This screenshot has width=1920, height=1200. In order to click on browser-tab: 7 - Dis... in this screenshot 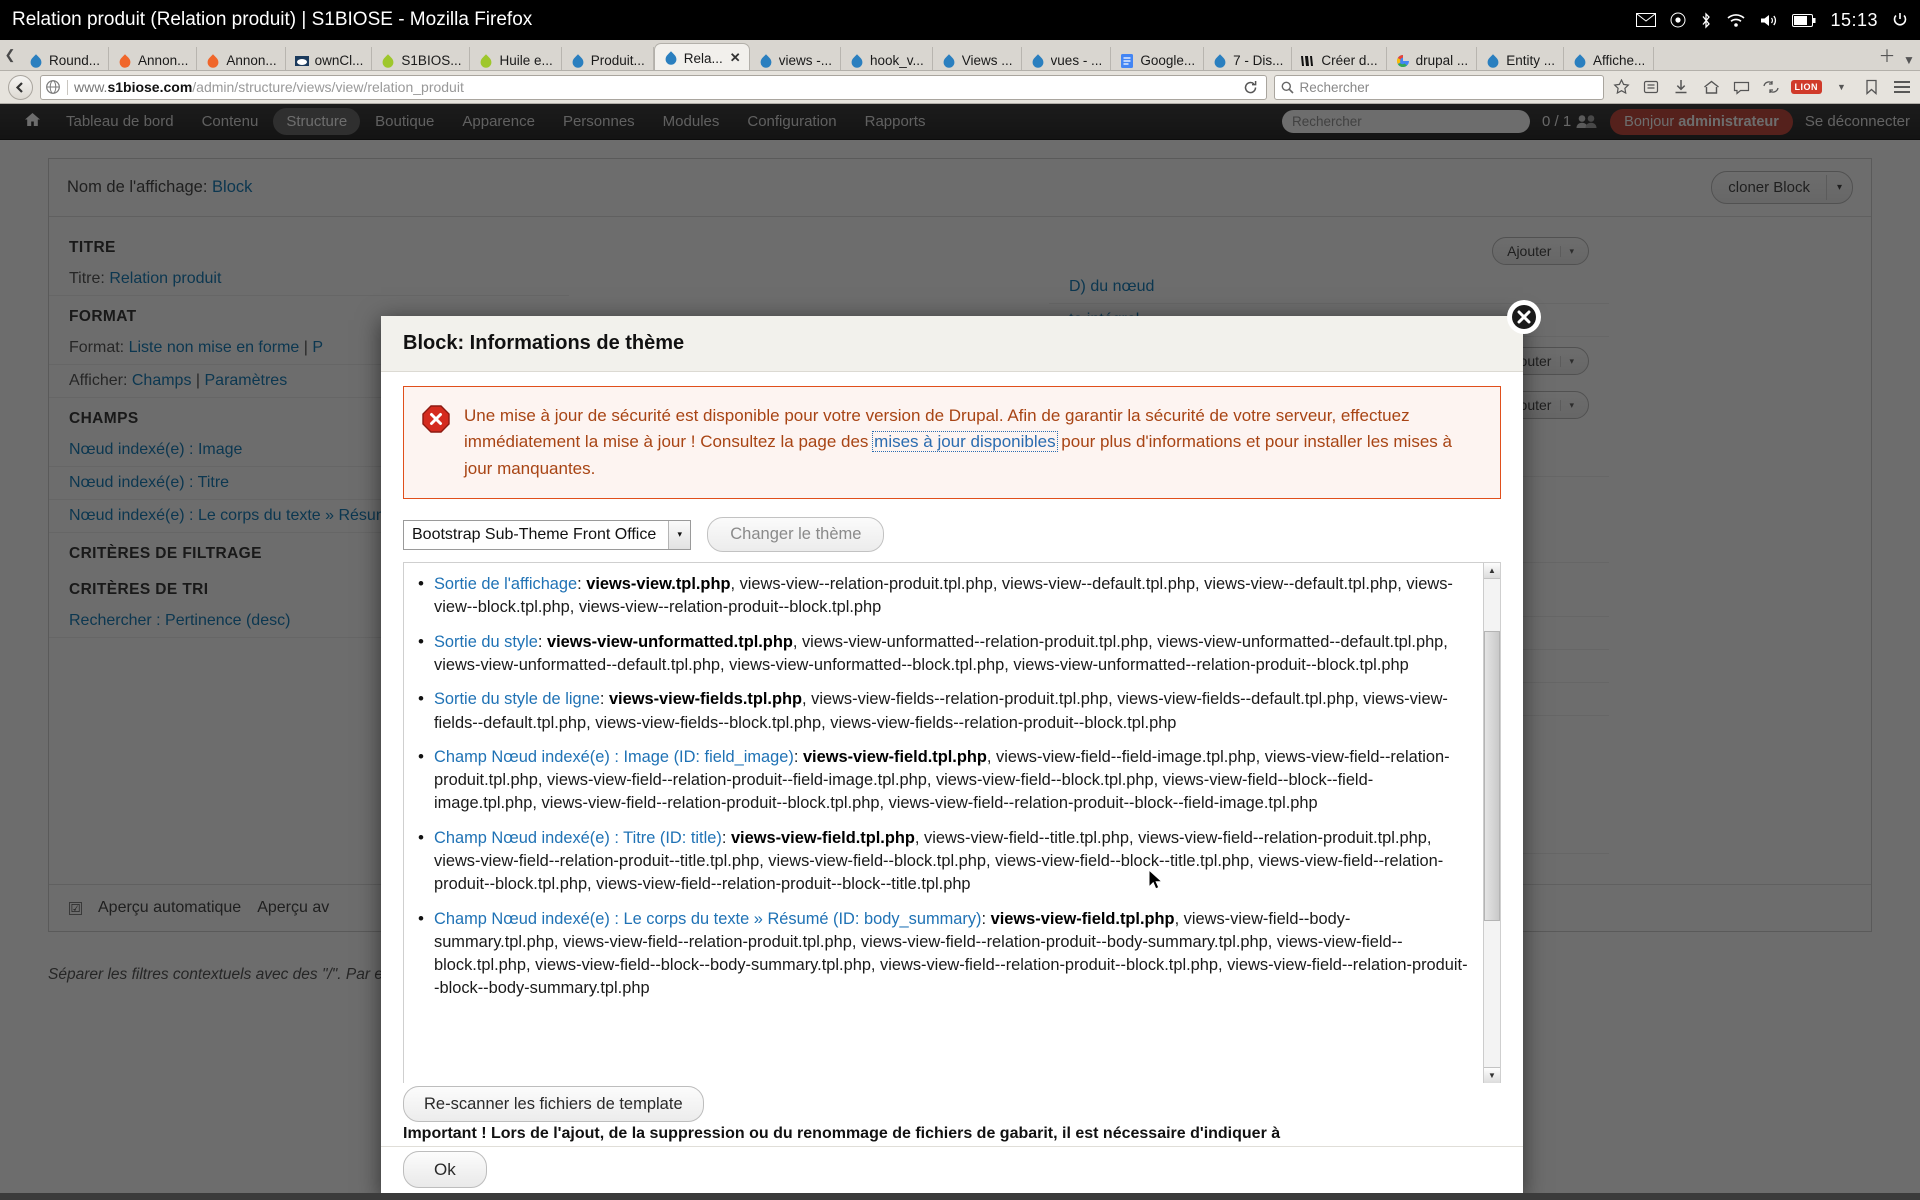, I will do `click(1248, 58)`.